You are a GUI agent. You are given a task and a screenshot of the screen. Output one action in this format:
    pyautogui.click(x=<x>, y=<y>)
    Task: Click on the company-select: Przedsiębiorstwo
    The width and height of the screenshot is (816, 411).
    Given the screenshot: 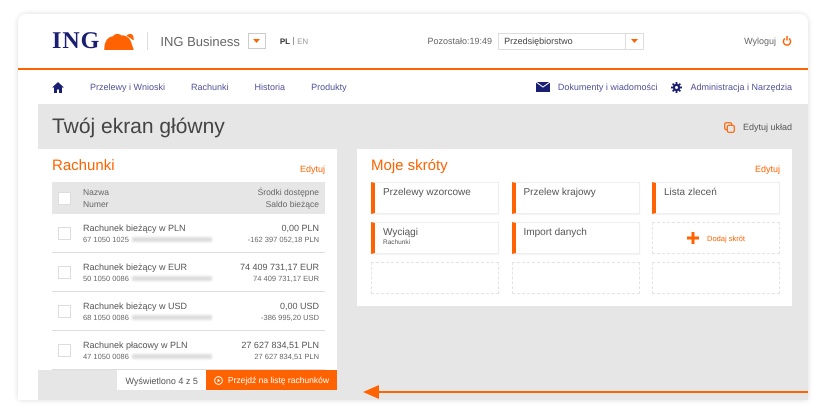 What is the action you would take?
    pyautogui.click(x=571, y=41)
    